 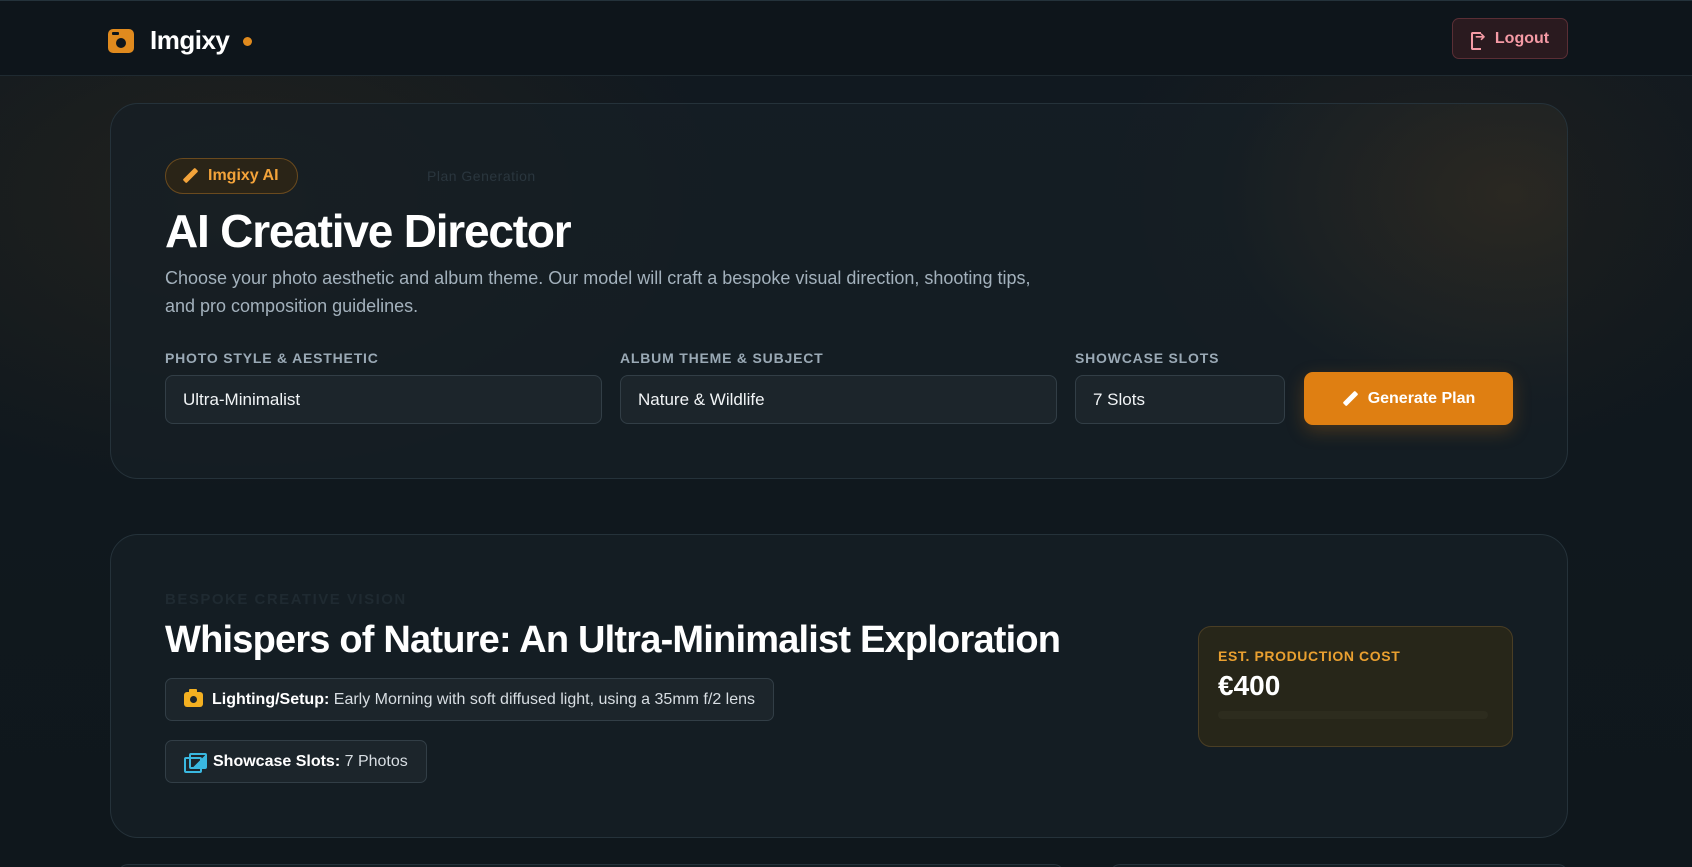 What do you see at coordinates (190, 40) in the screenshot?
I see `brand-name: Imgixy` at bounding box center [190, 40].